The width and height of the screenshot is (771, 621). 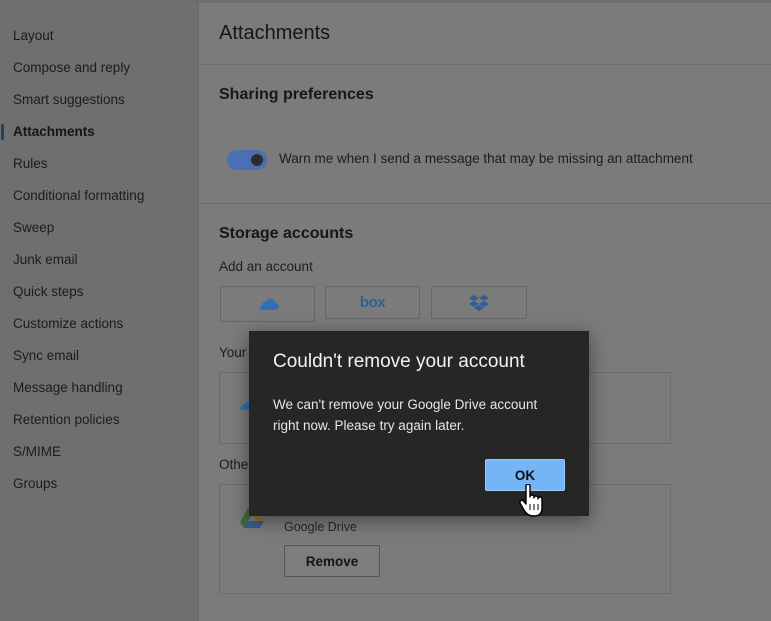 What do you see at coordinates (369, 425) in the screenshot?
I see `dialog-message-line-2: right now. Please try again later.` at bounding box center [369, 425].